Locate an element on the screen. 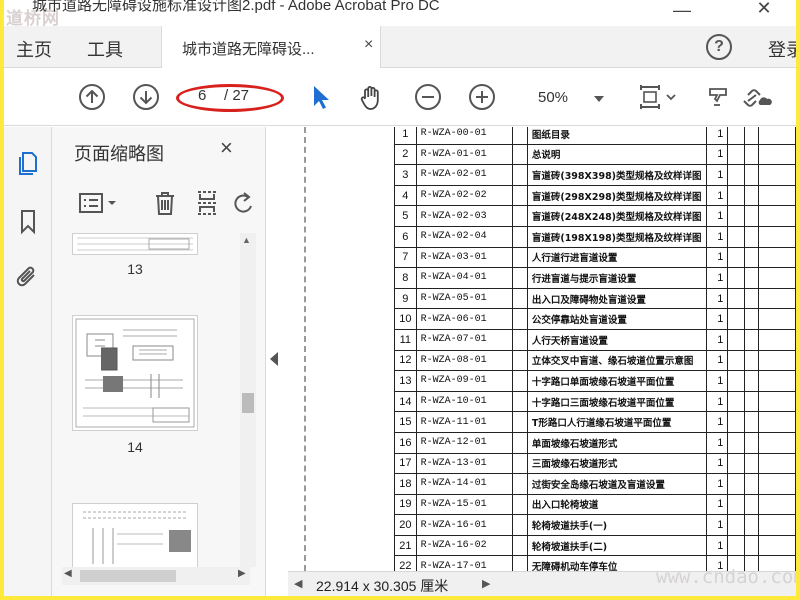 This screenshot has width=800, height=600. table-row: 16 R-WZA-12-01 单面坡缘石坡道形式 1 is located at coordinates (595, 442).